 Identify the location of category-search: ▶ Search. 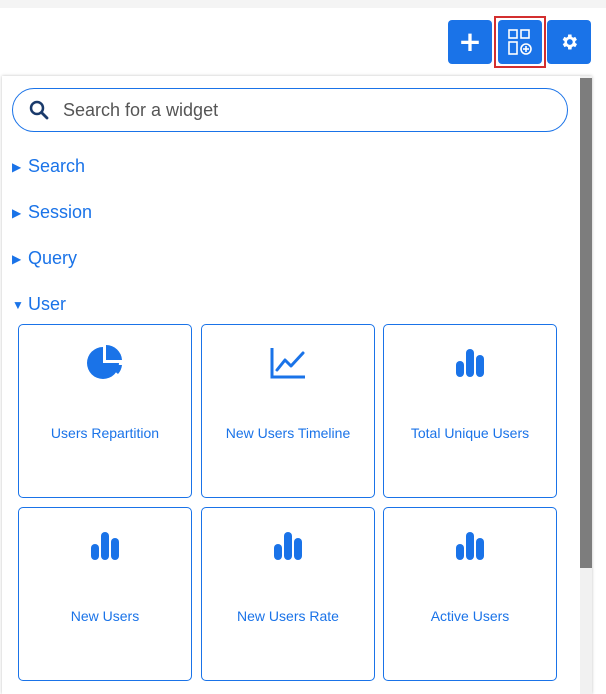
(48, 166).